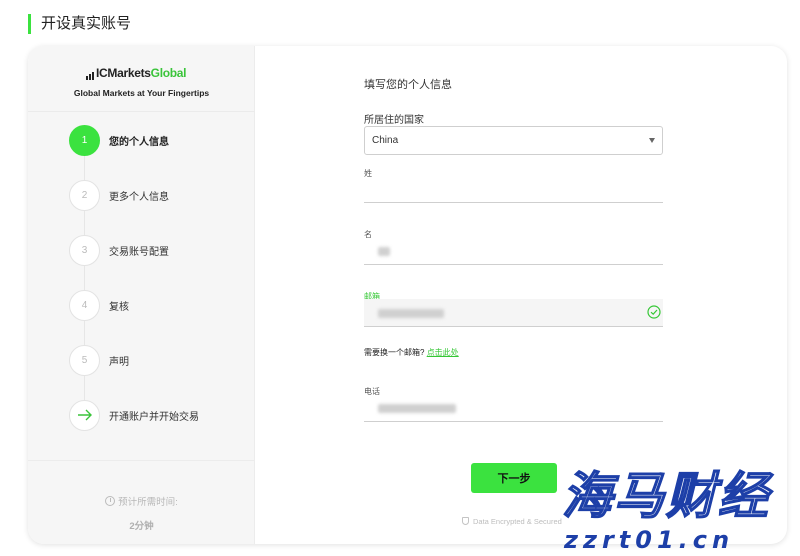 This screenshot has width=800, height=556. Describe the element at coordinates (443, 352) in the screenshot. I see `change-email-link: 点击此处` at that location.